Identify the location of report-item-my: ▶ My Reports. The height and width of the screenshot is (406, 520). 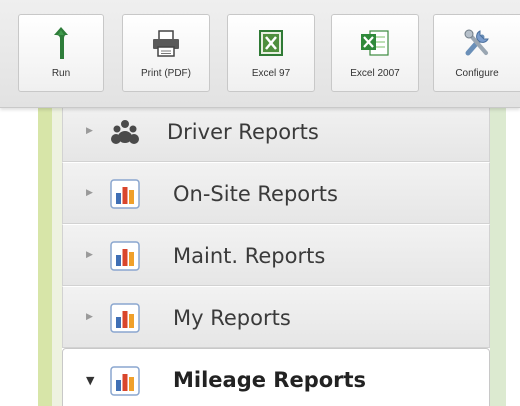
(276, 317).